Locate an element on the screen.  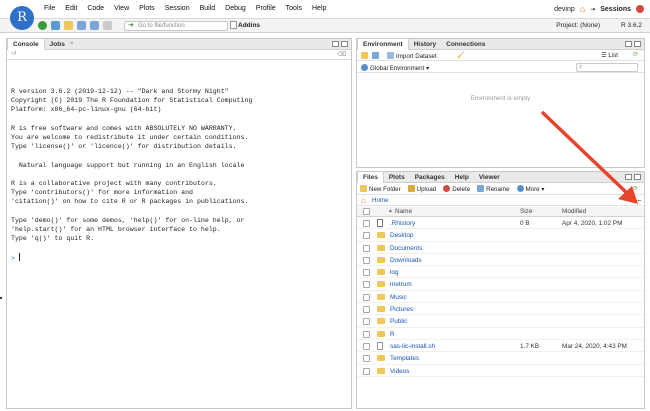
file-row: Music is located at coordinates (500, 297).